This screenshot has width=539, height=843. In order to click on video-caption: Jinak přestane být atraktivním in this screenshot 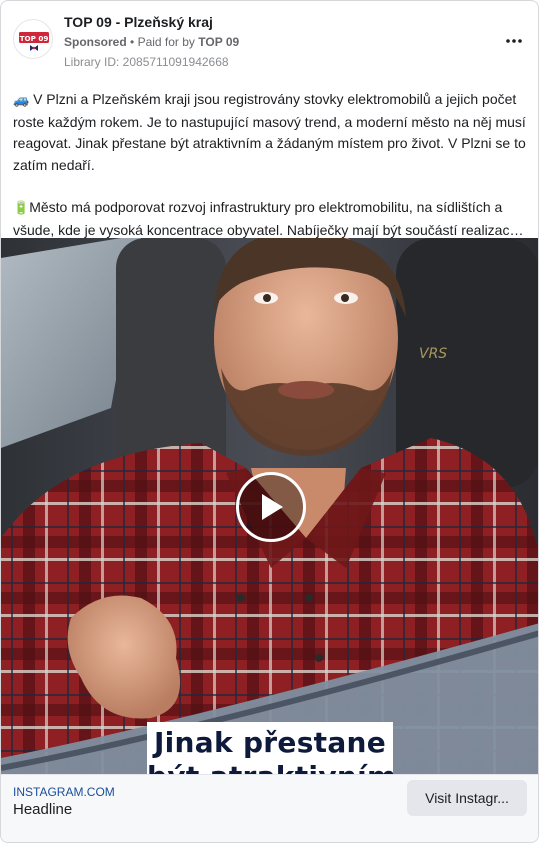, I will do `click(270, 748)`.